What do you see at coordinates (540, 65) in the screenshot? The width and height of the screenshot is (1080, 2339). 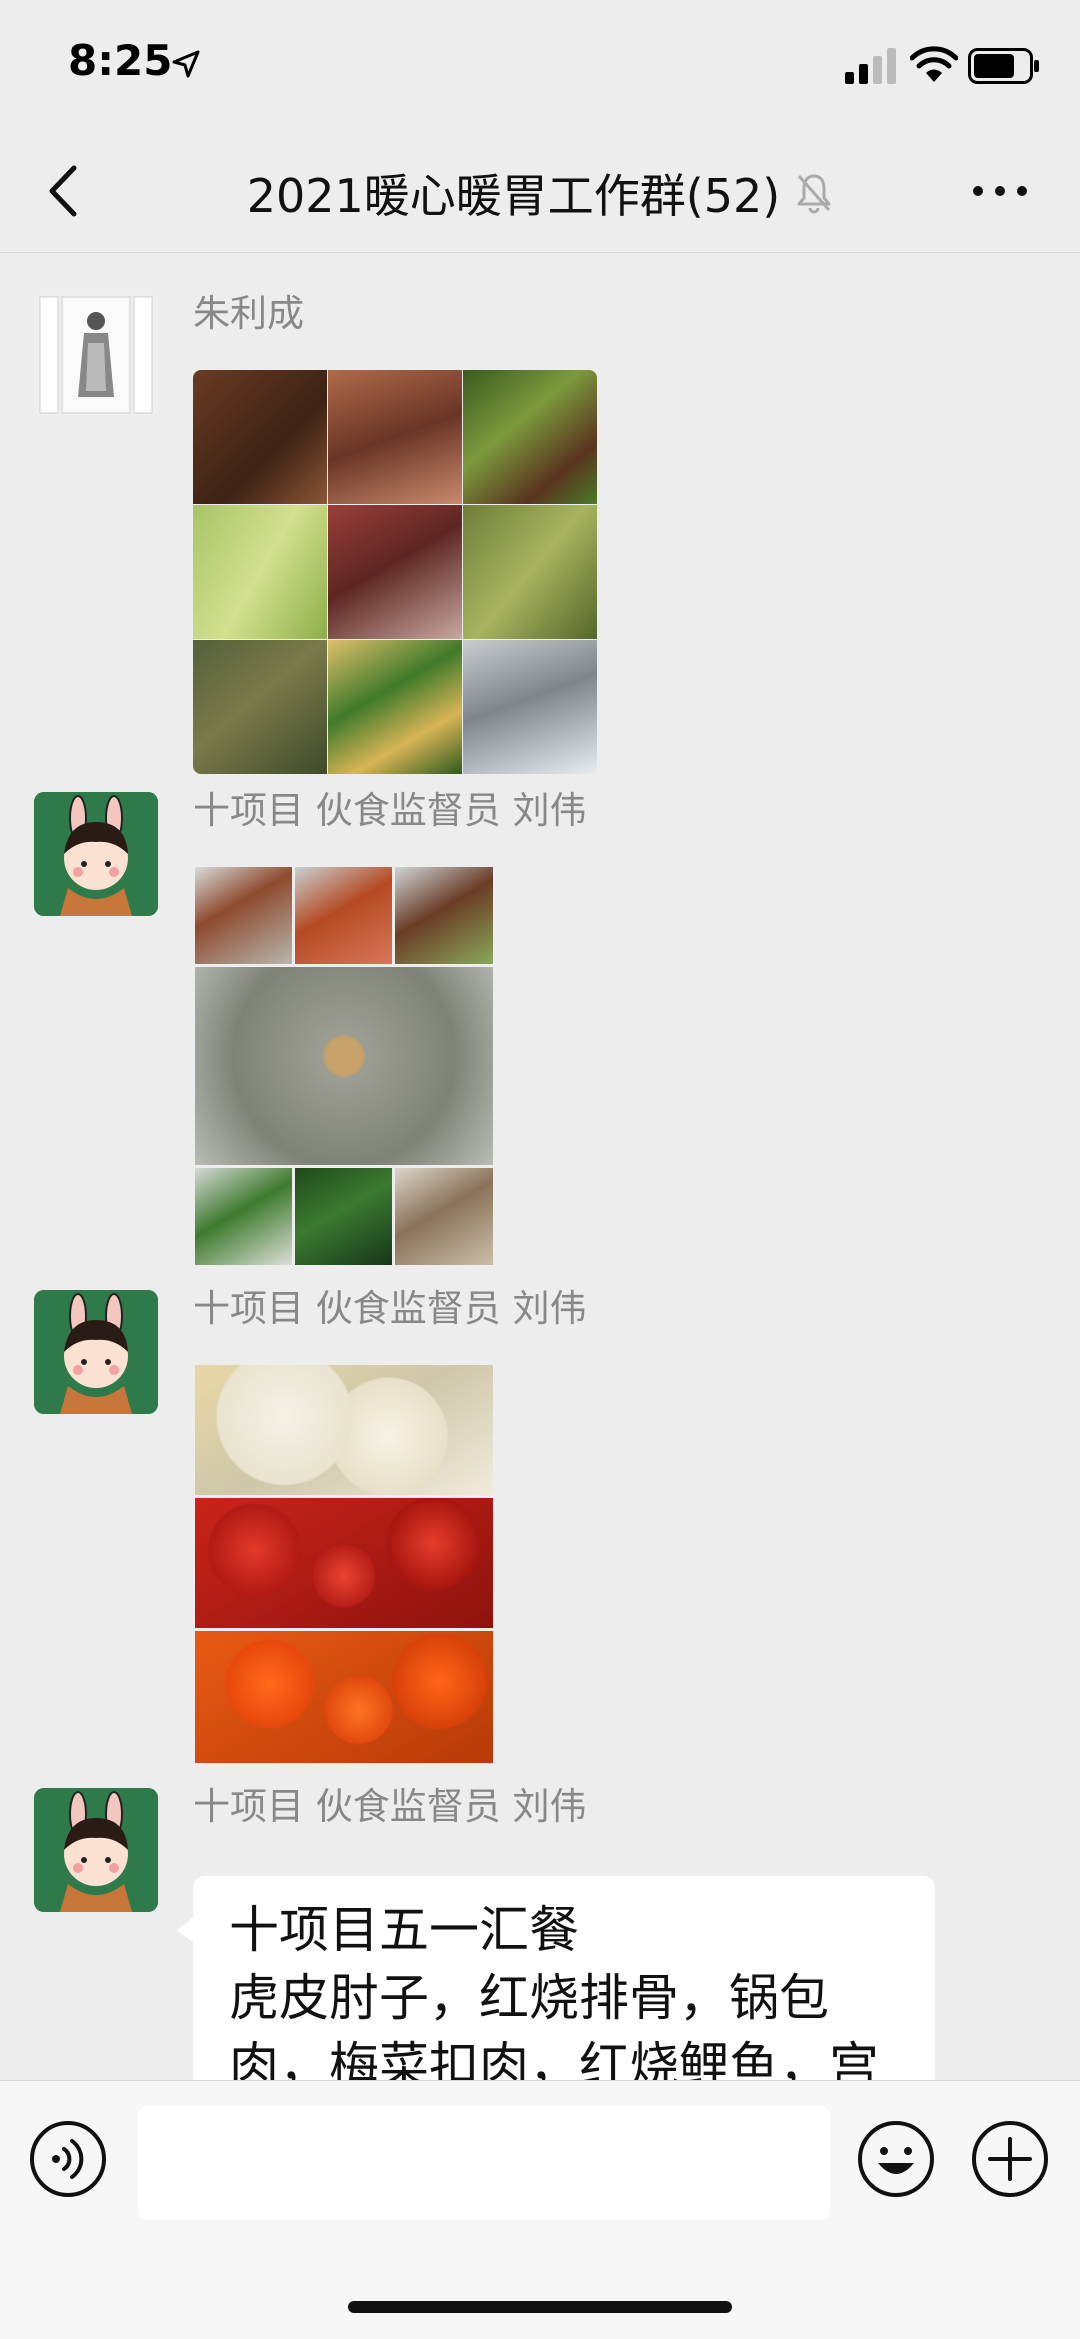 I see `status-bar: 8:25` at bounding box center [540, 65].